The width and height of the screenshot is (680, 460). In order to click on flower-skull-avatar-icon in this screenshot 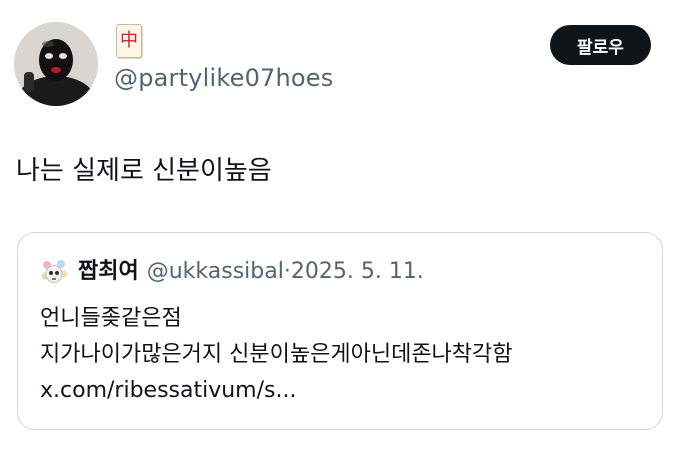, I will do `click(54, 272)`.